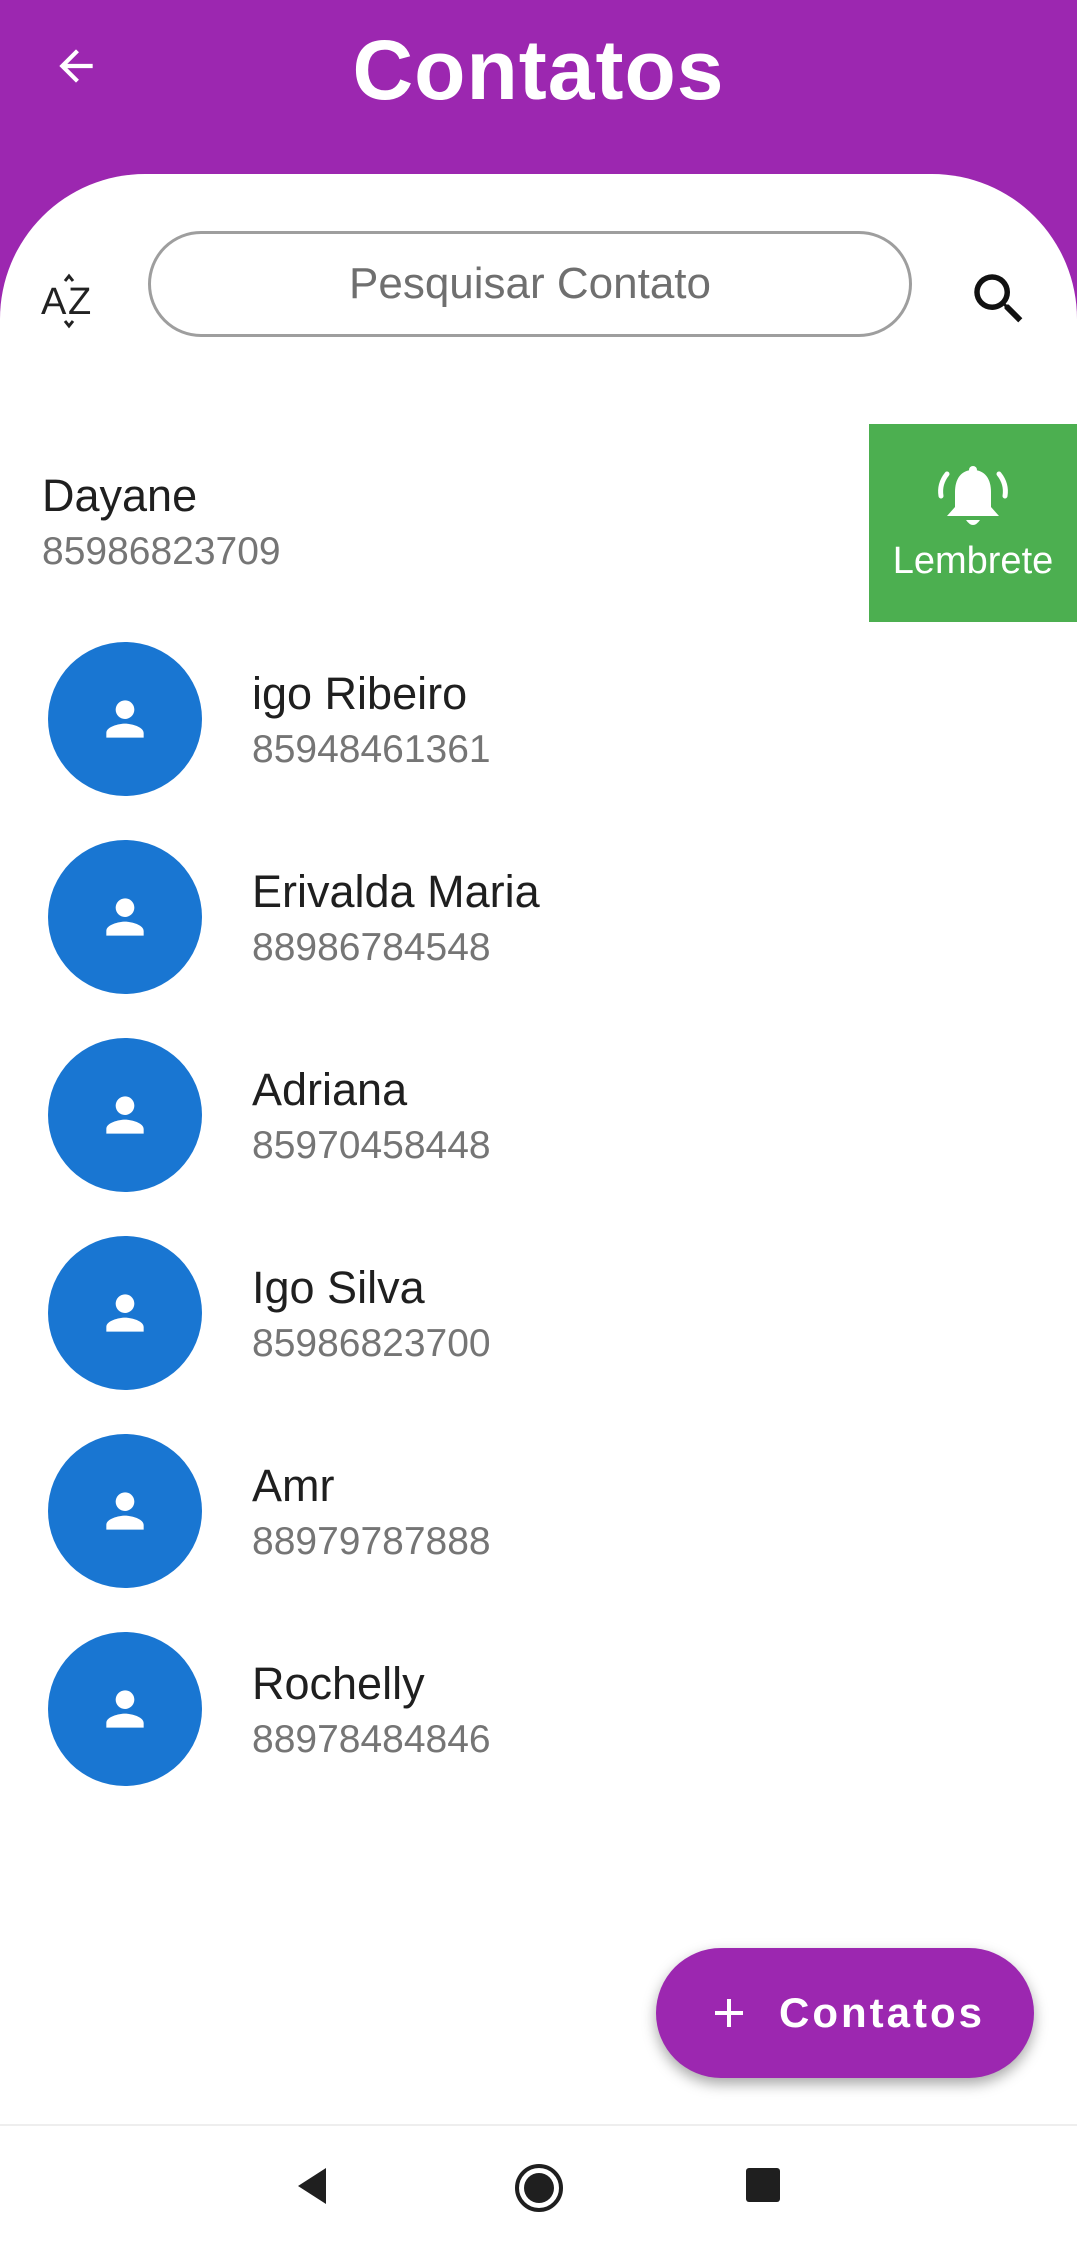  What do you see at coordinates (293, 1485) in the screenshot?
I see `contact-name: Amr` at bounding box center [293, 1485].